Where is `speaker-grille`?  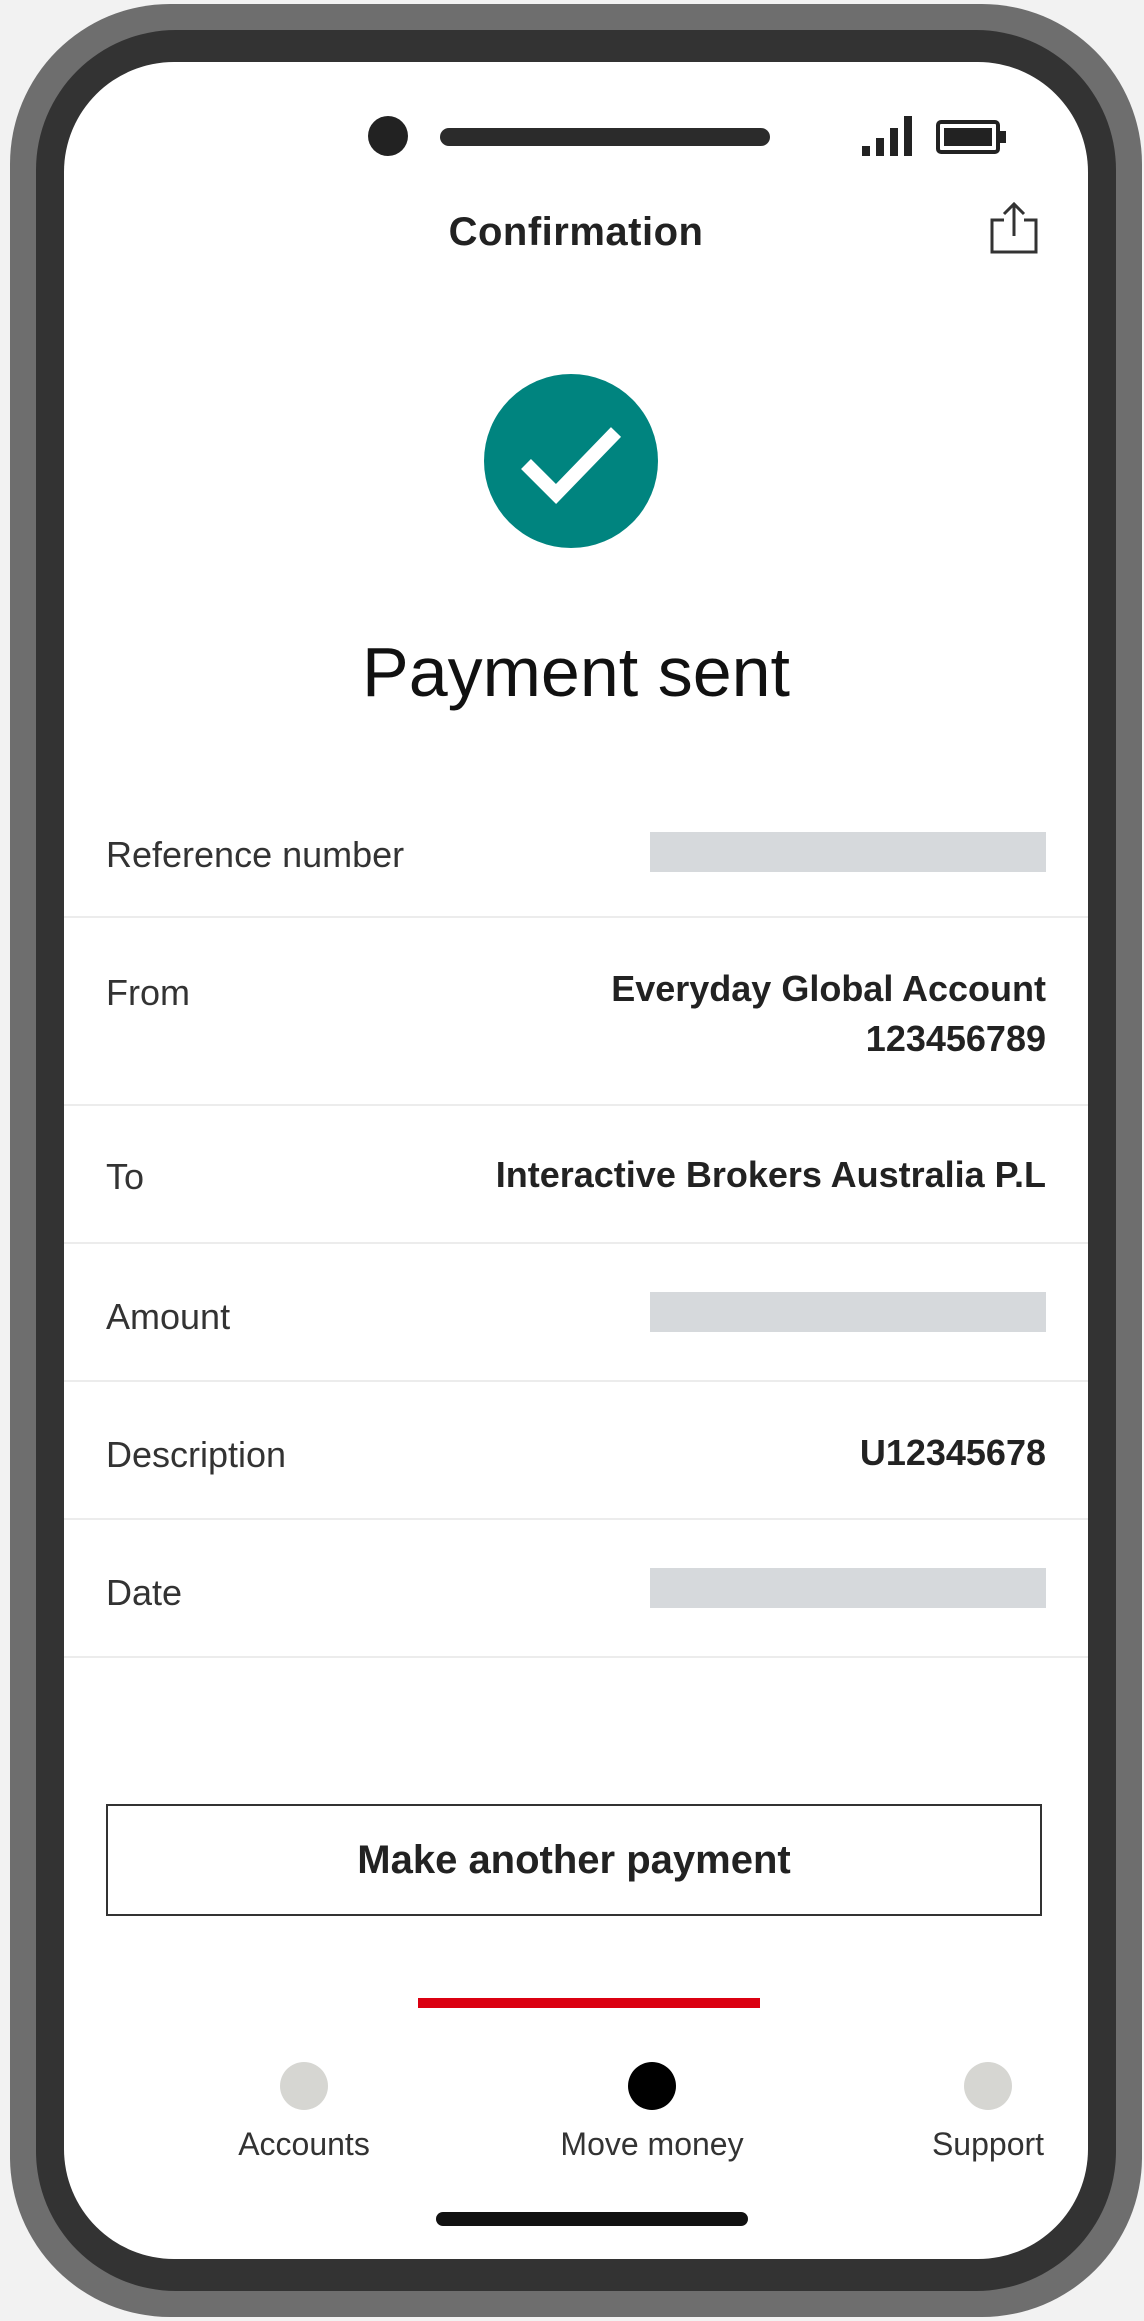
speaker-grille is located at coordinates (605, 137).